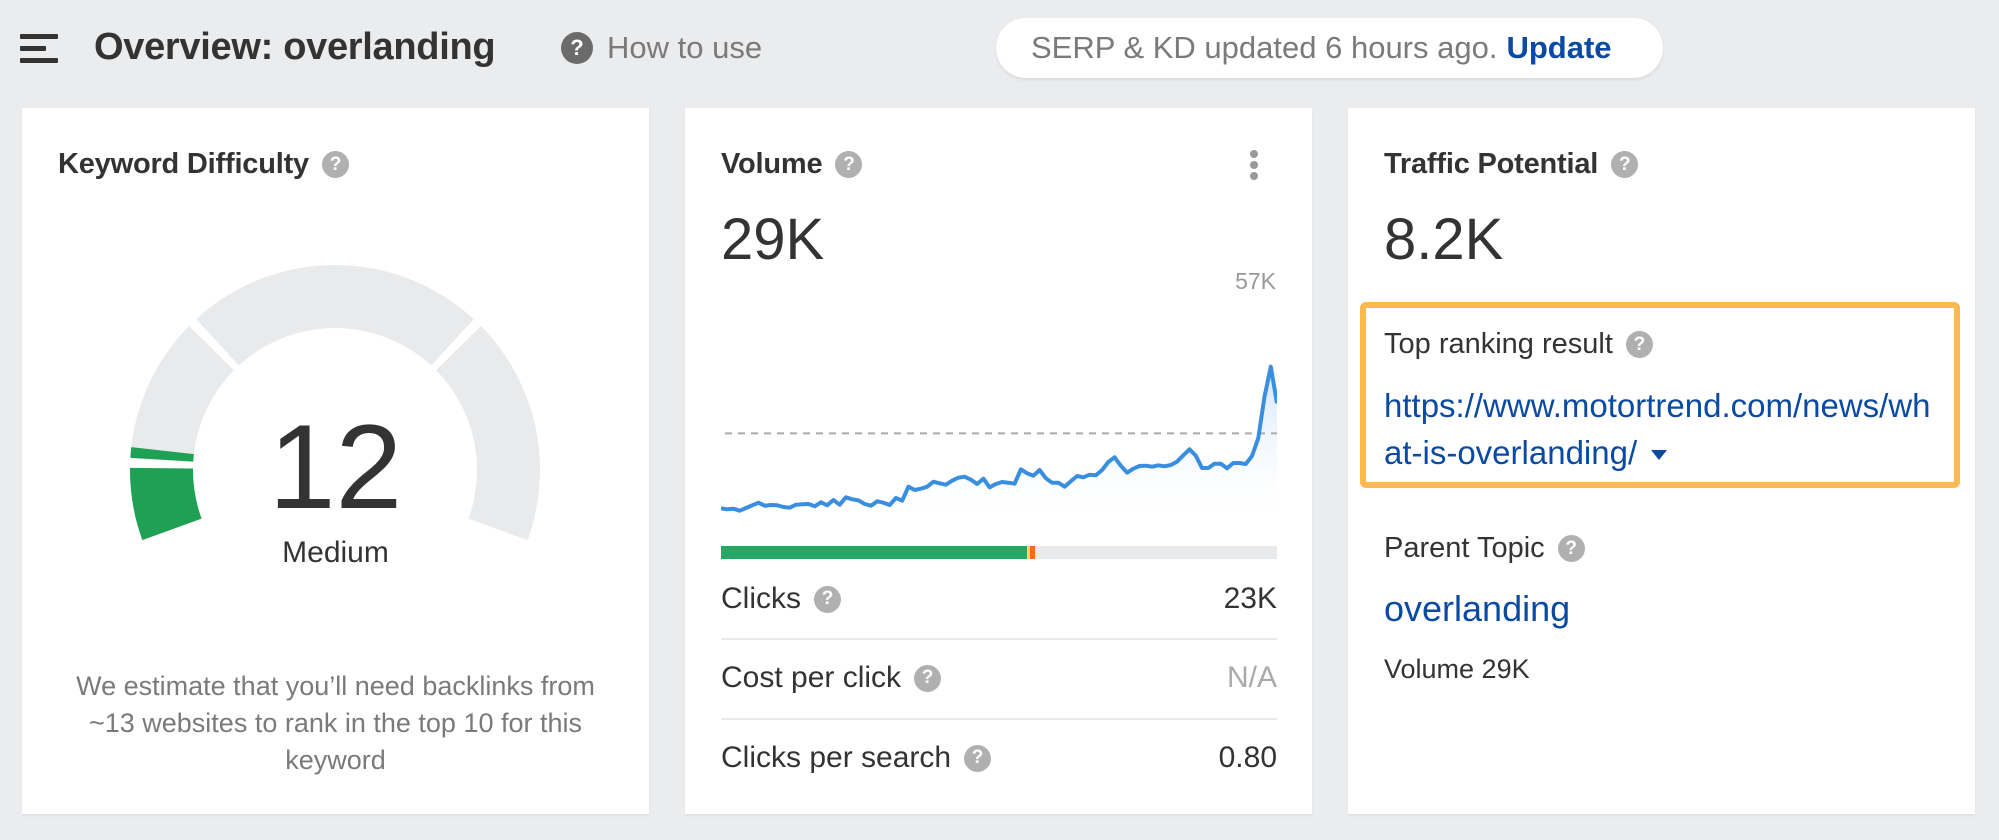 This screenshot has height=840, width=1999. I want to click on tp-title-text: Traffic Potential, so click(1491, 164).